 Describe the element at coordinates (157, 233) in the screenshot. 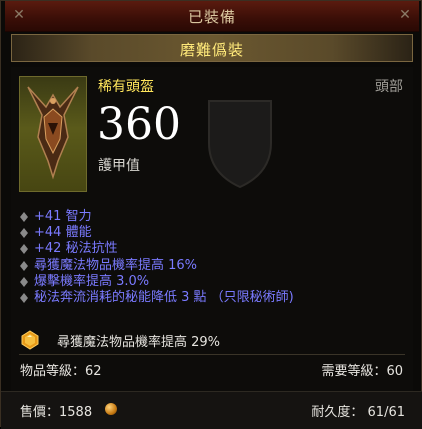

I see `affix-item: +44 體能` at that location.